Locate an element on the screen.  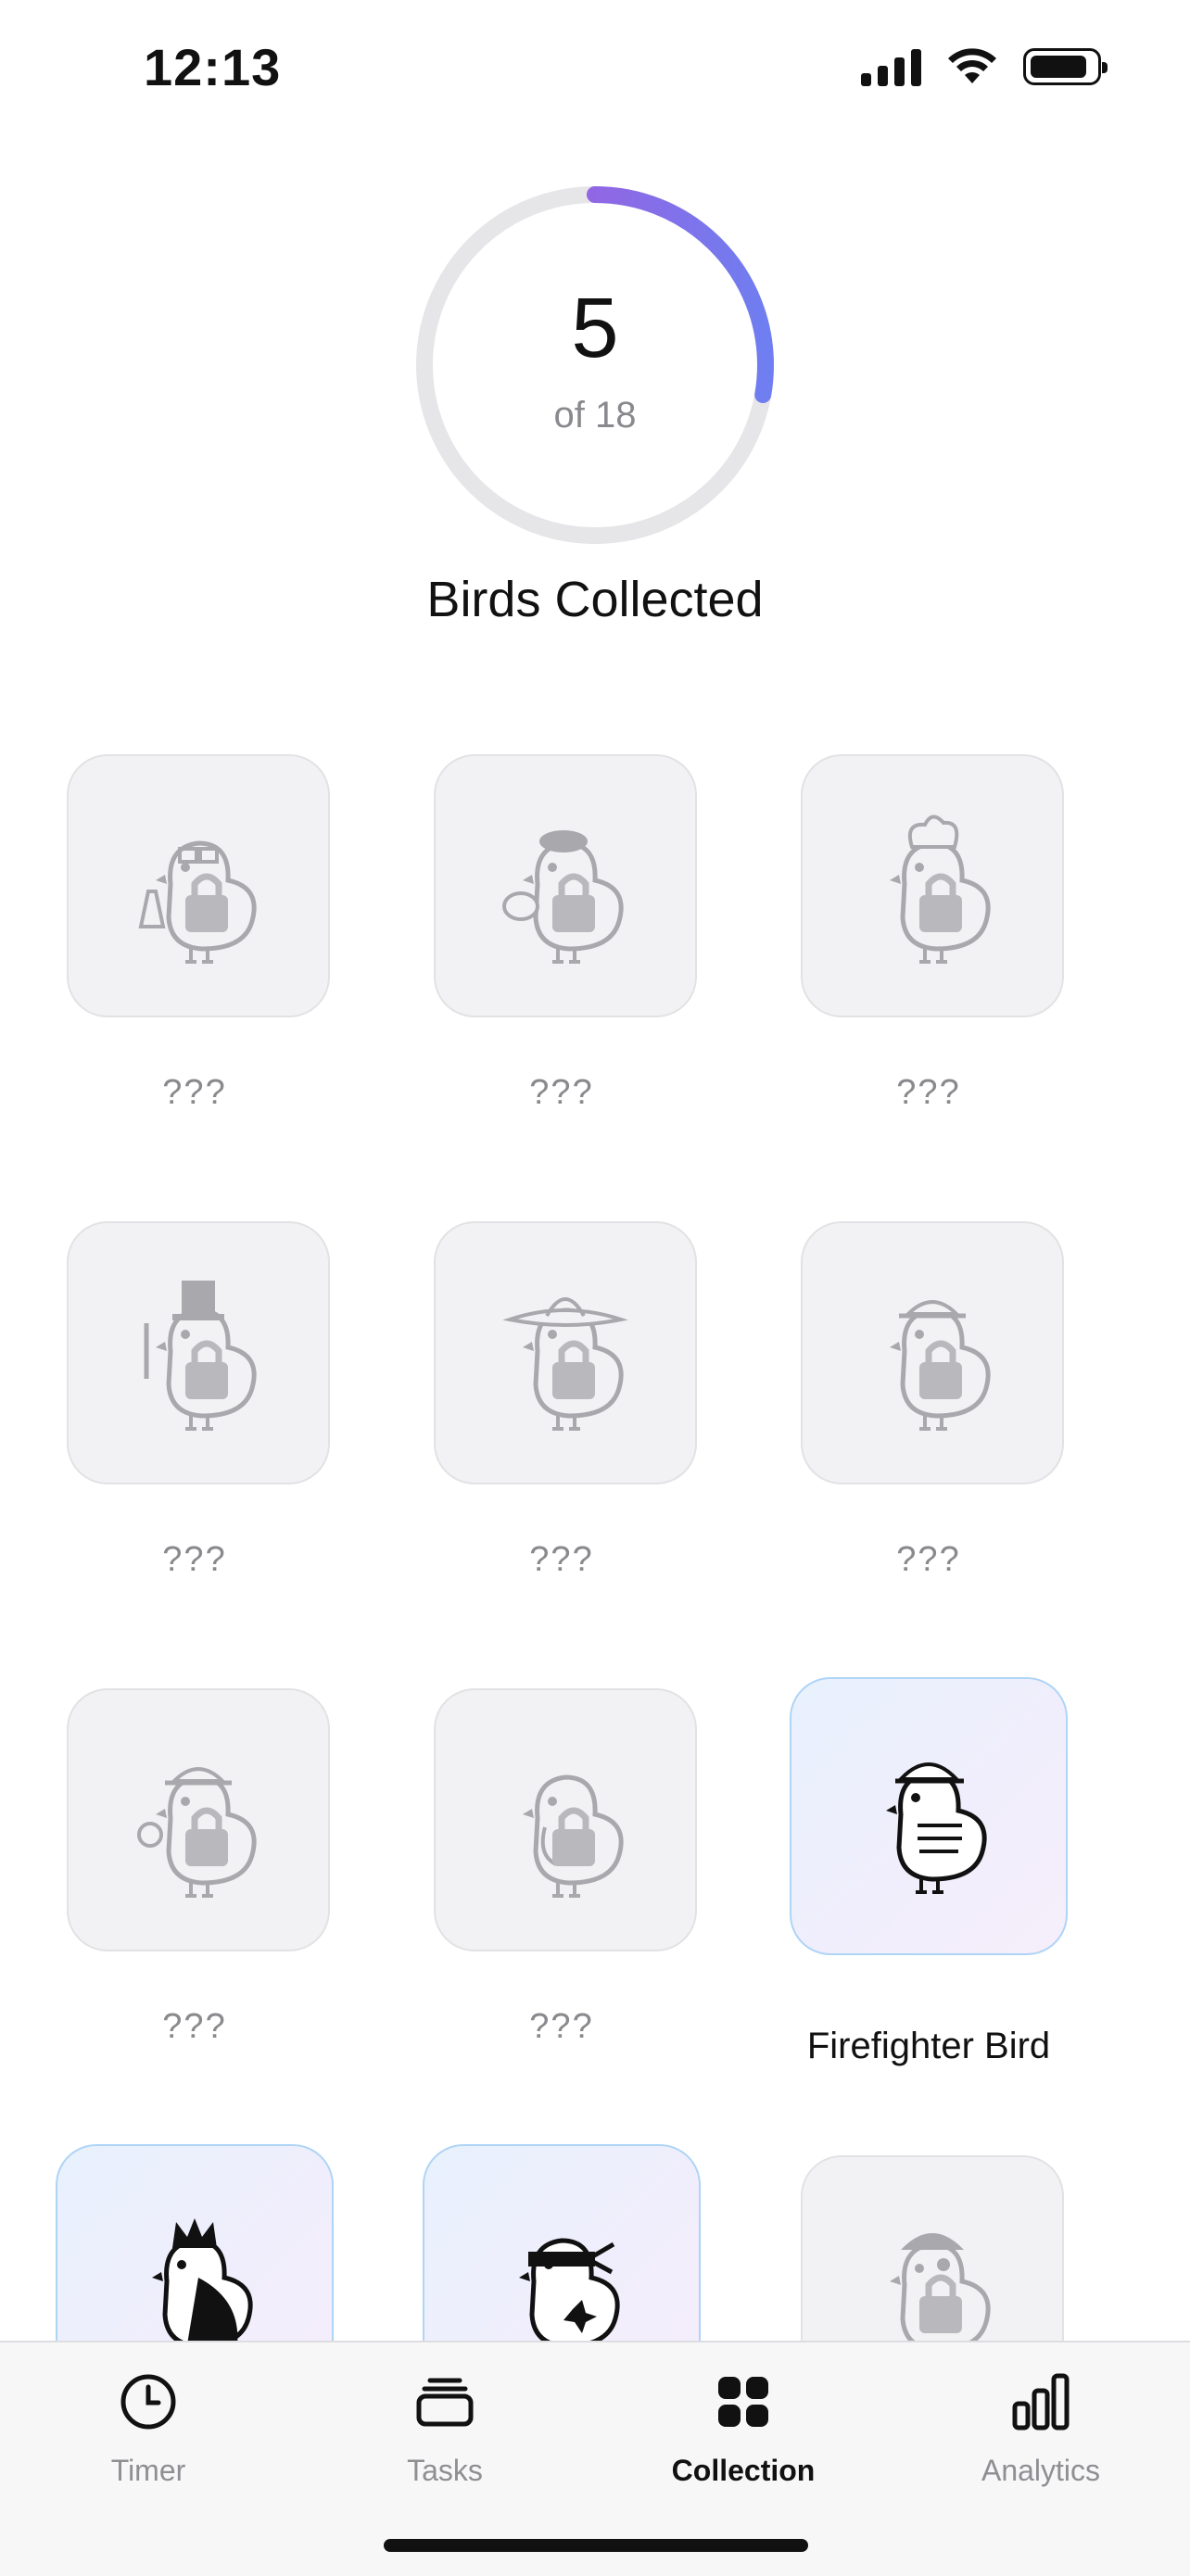
artist-bird-icon is located at coordinates (565, 886).